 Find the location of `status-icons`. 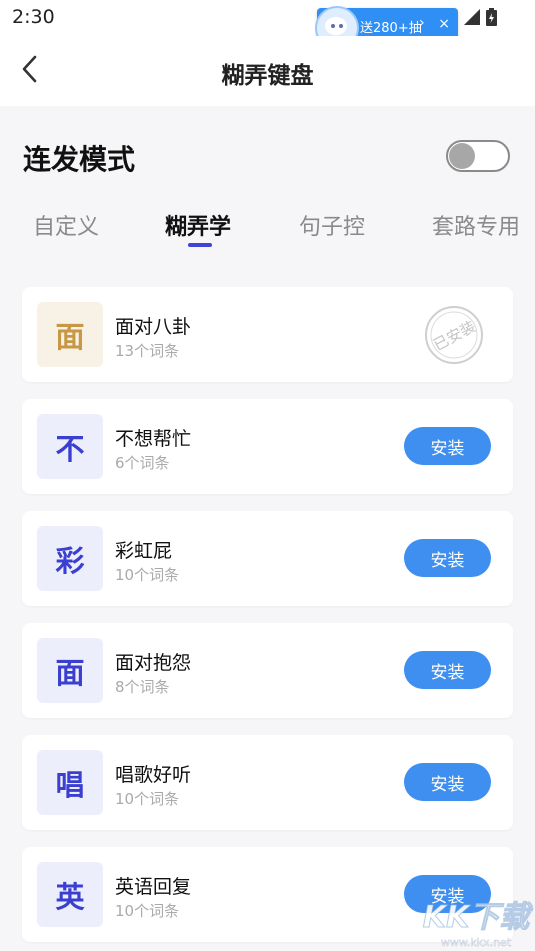

status-icons is located at coordinates (477, 17).